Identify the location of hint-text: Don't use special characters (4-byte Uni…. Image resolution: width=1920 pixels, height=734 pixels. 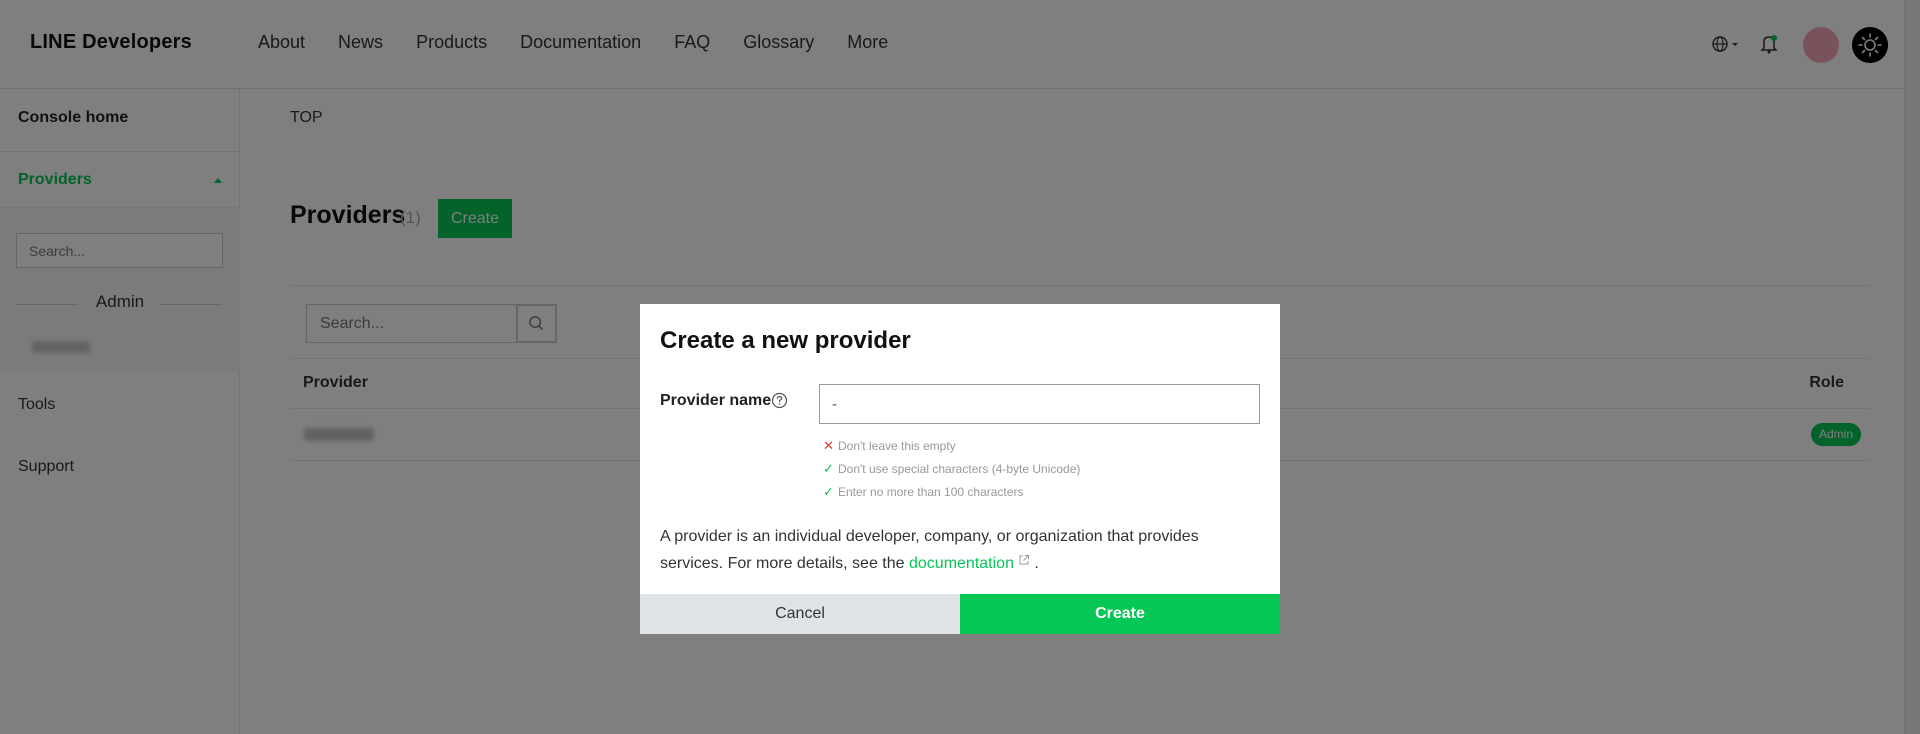
(959, 469).